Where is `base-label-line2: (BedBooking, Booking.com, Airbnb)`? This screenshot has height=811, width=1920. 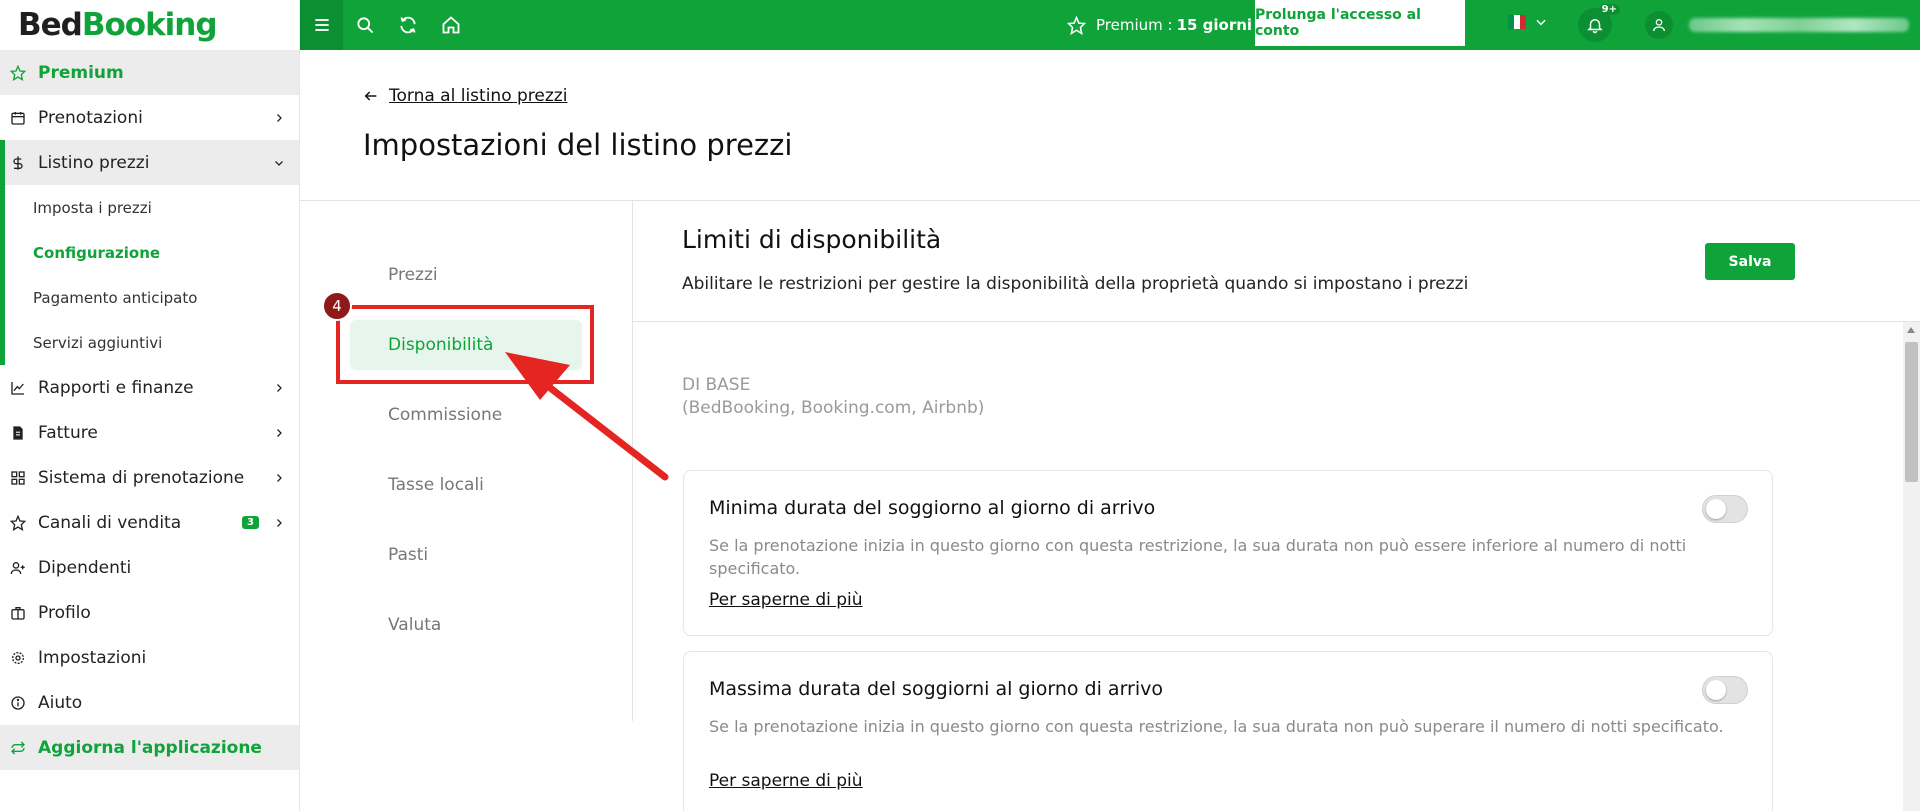
base-label-line2: (BedBooking, Booking.com, Airbnb) is located at coordinates (833, 408).